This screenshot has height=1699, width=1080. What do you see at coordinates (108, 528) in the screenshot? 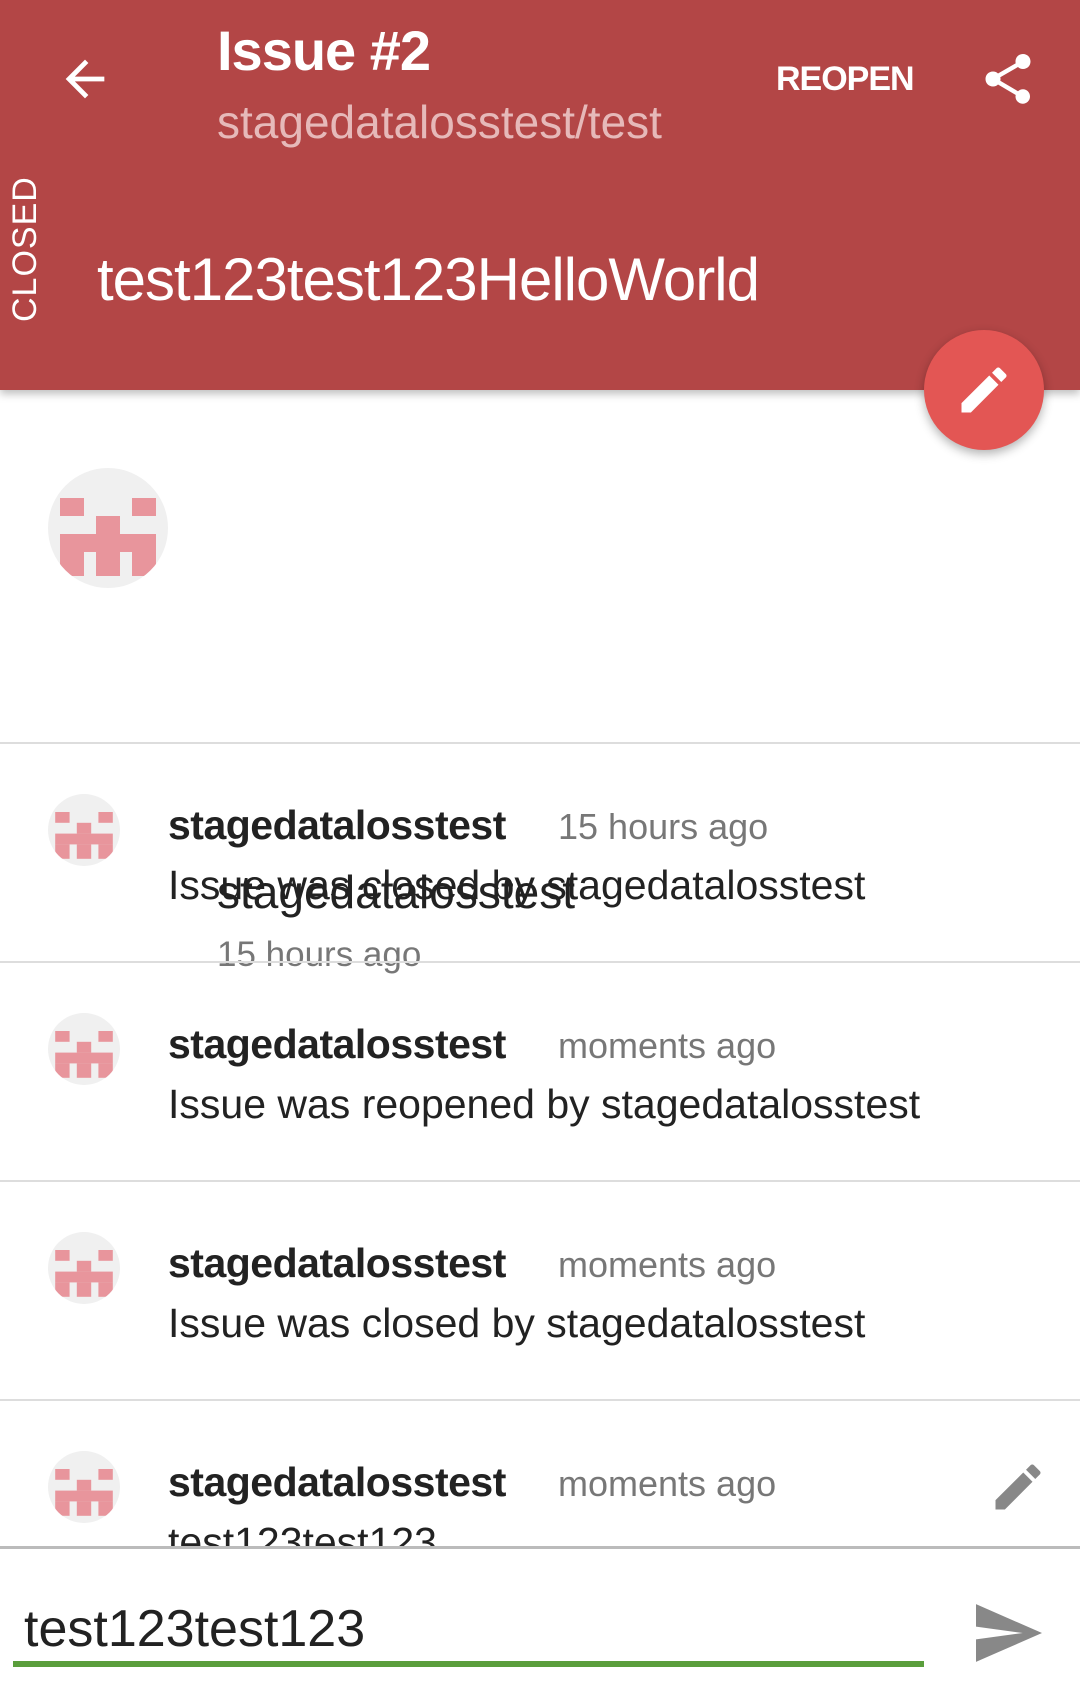
I see `author-avatar` at bounding box center [108, 528].